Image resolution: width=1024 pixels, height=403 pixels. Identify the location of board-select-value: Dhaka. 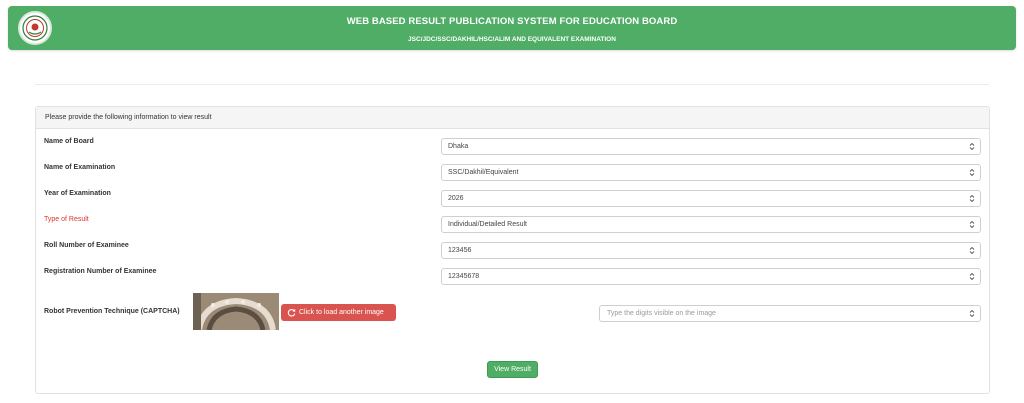
(458, 146).